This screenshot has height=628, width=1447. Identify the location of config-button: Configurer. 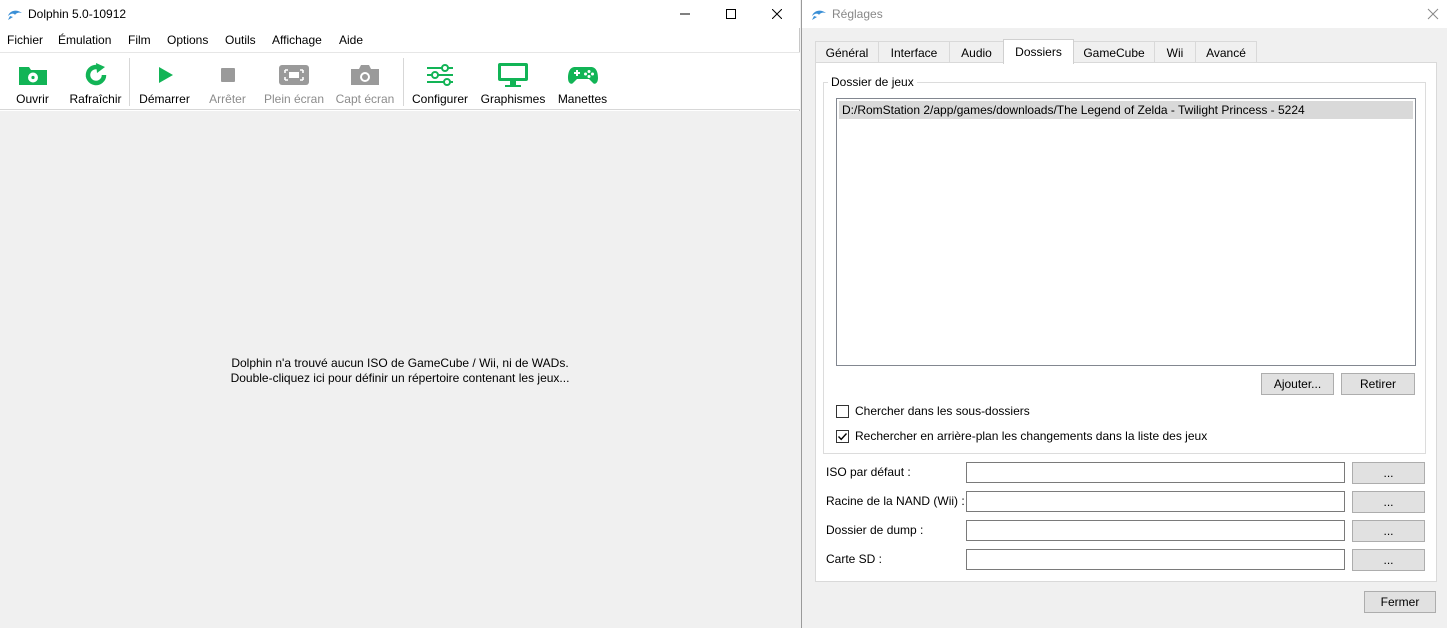
(440, 82).